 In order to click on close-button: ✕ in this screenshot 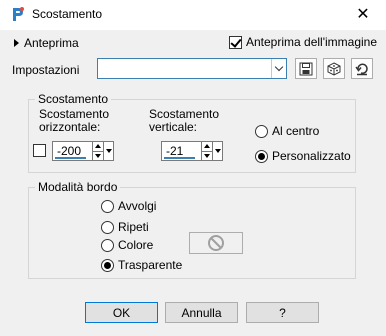, I will do `click(363, 15)`.